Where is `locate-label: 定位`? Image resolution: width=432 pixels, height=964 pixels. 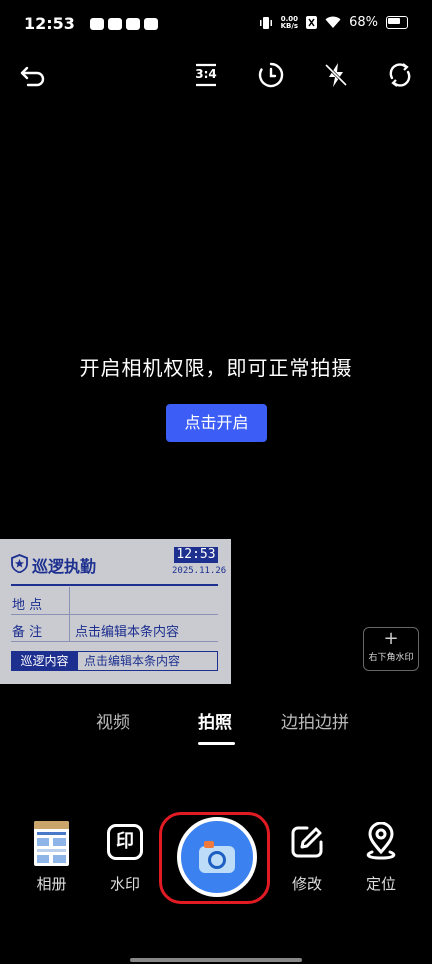 locate-label: 定位 is located at coordinates (381, 883).